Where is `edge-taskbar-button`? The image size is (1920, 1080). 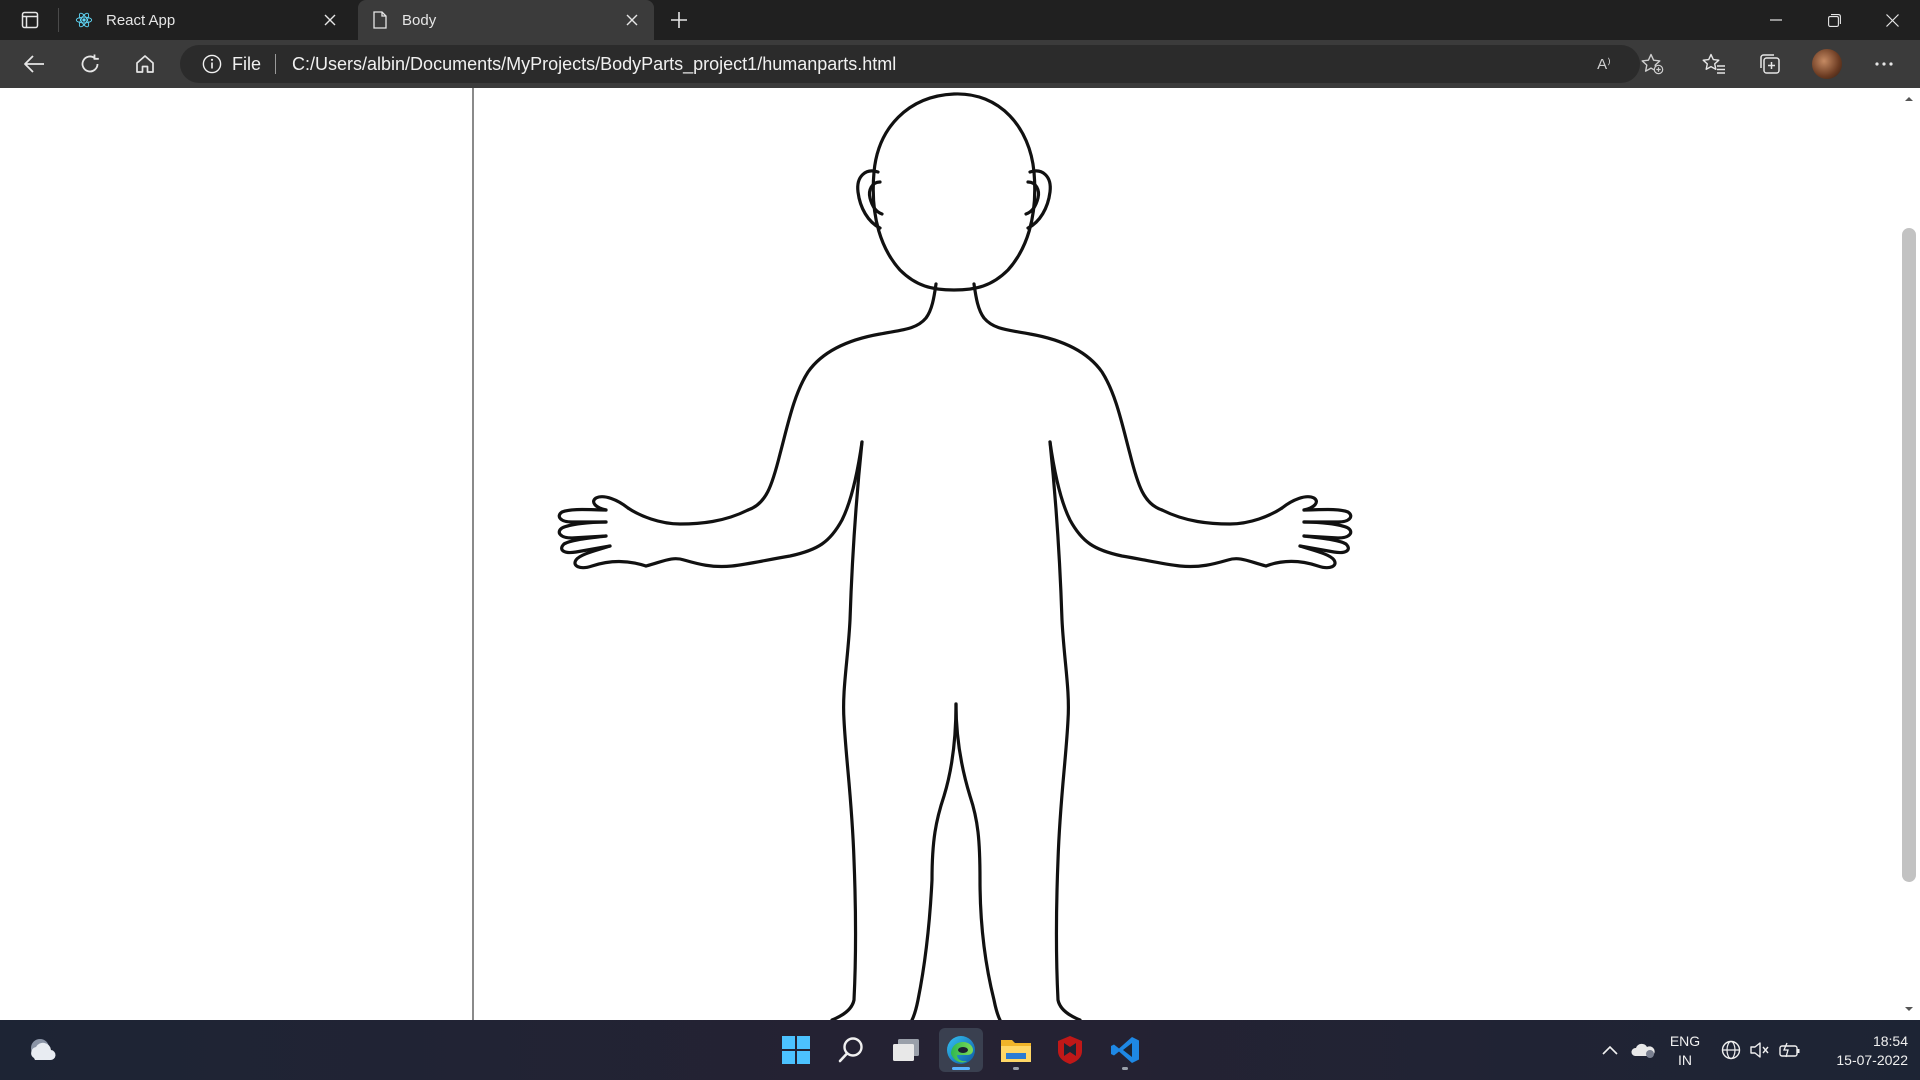 edge-taskbar-button is located at coordinates (961, 1050).